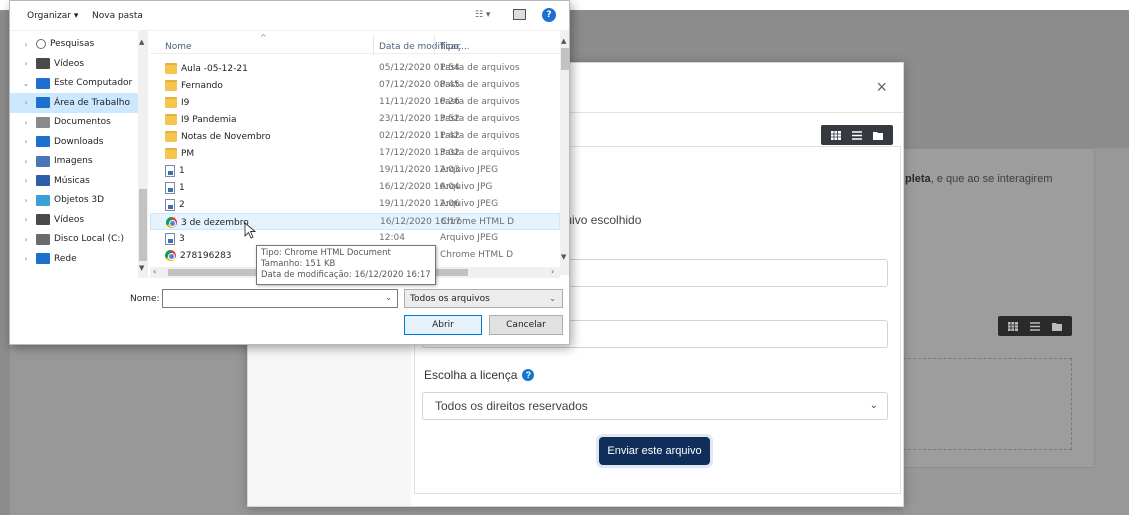 The height and width of the screenshot is (515, 1129). Describe the element at coordinates (117, 16) in the screenshot. I see `new-folder-button: Nova pasta` at that location.